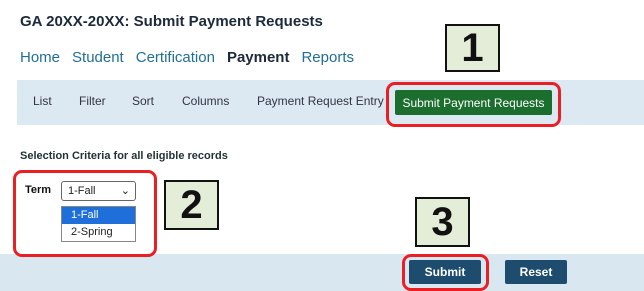 The image size is (644, 291). What do you see at coordinates (442, 222) in the screenshot?
I see `callout-number-3: 3` at bounding box center [442, 222].